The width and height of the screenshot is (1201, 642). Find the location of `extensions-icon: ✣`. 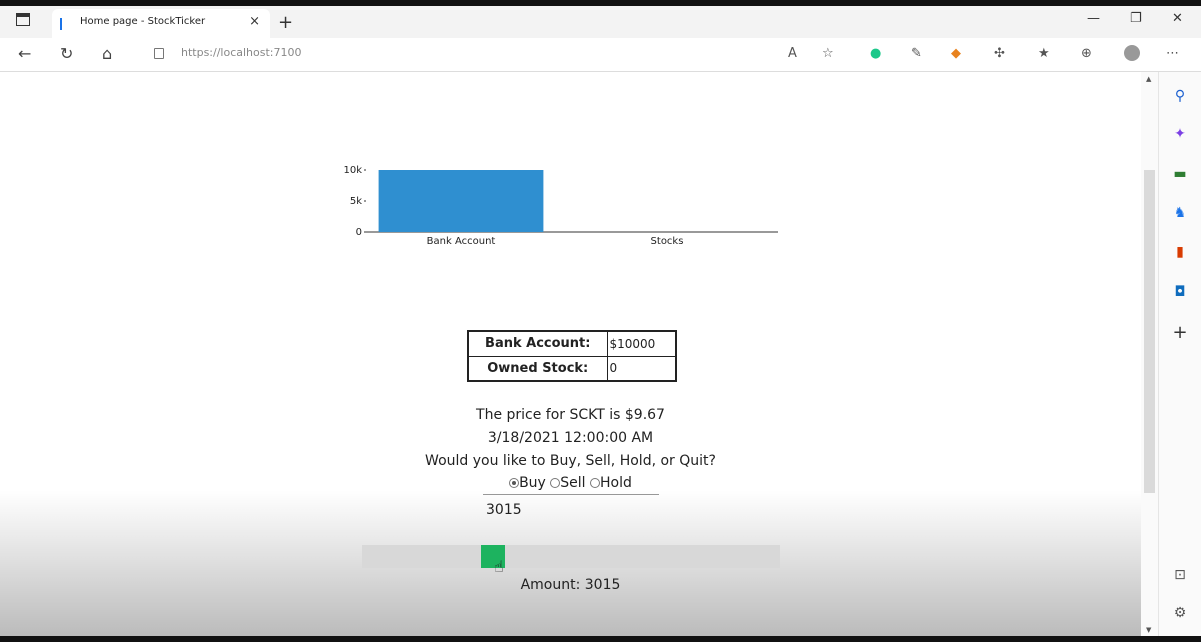

extensions-icon: ✣ is located at coordinates (999, 53).